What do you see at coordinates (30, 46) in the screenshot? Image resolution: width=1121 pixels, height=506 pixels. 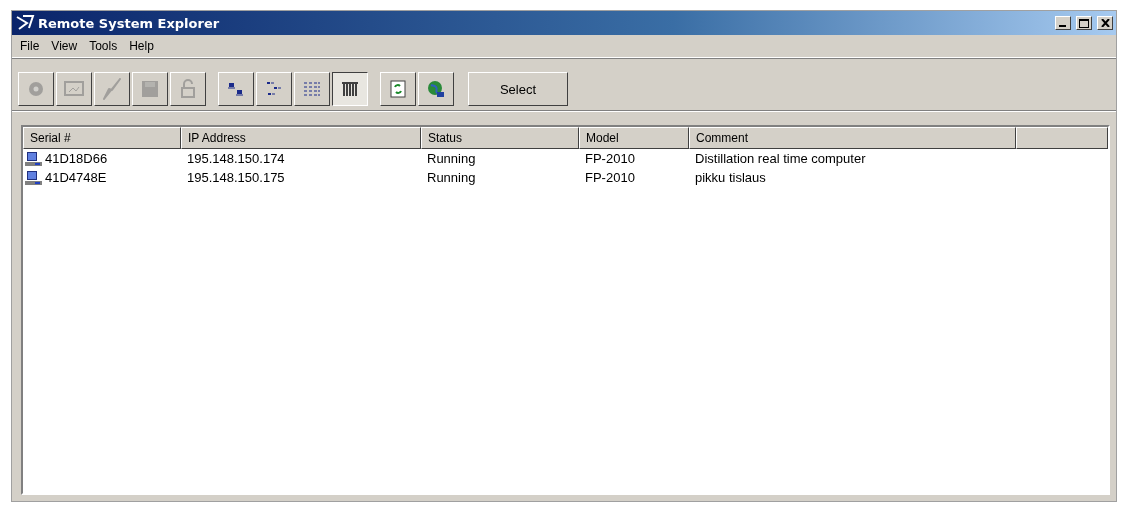 I see `menu-item: File` at bounding box center [30, 46].